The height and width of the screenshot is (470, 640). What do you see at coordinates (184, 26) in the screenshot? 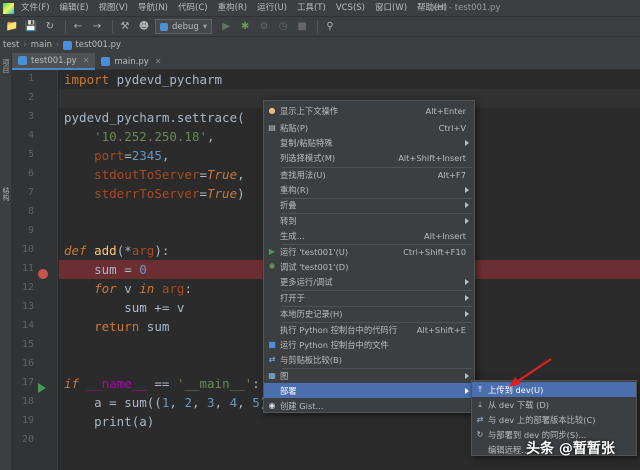
I see `run-config-select: debug ▾` at bounding box center [184, 26].